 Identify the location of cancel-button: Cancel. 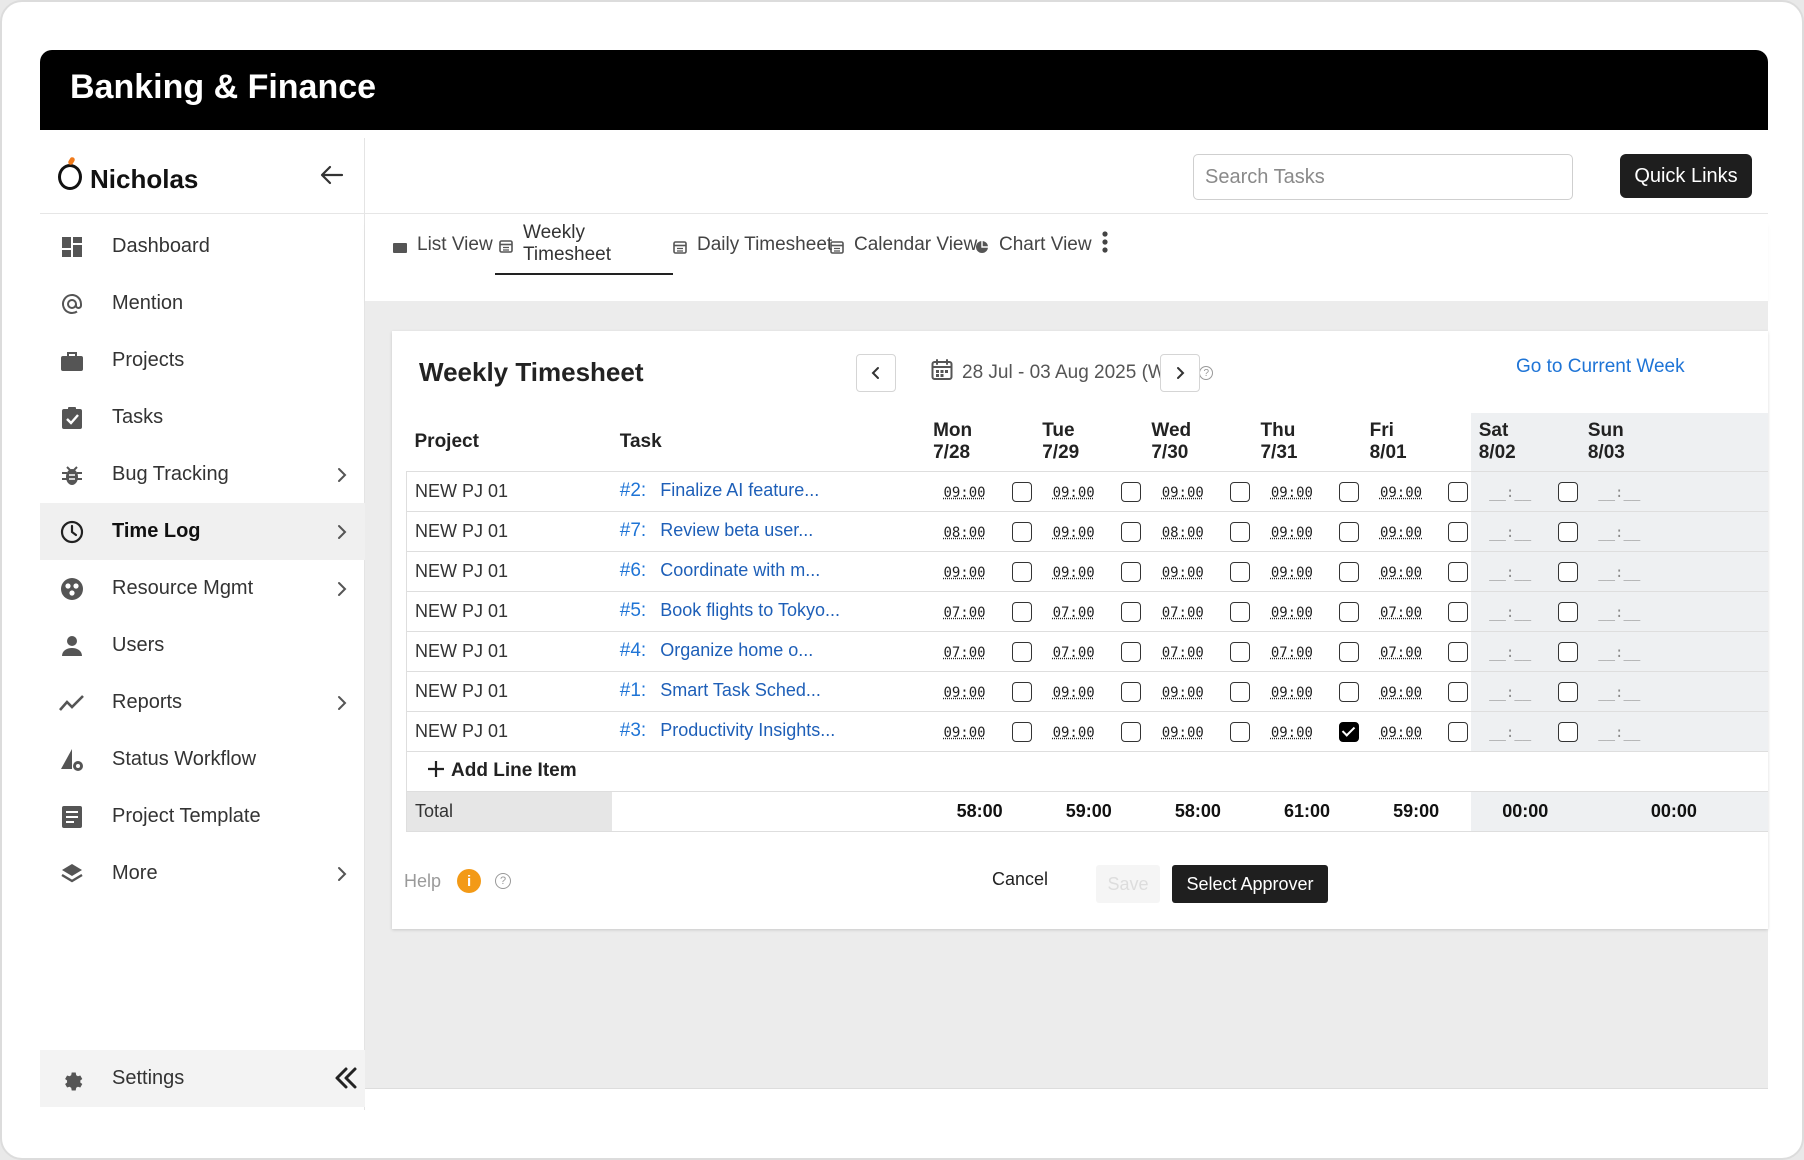
(1020, 879).